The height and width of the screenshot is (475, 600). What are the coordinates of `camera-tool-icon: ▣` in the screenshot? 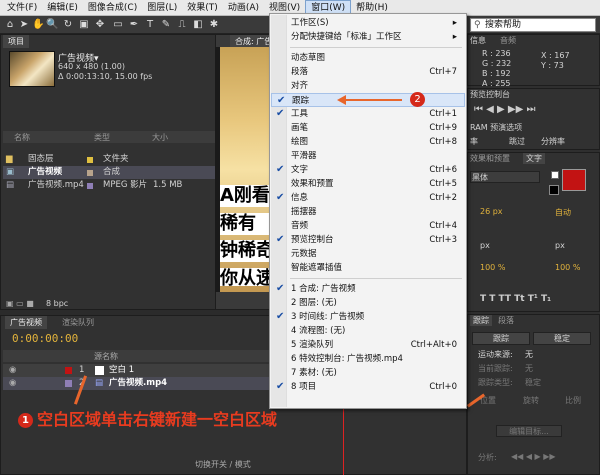 It's located at (84, 25).